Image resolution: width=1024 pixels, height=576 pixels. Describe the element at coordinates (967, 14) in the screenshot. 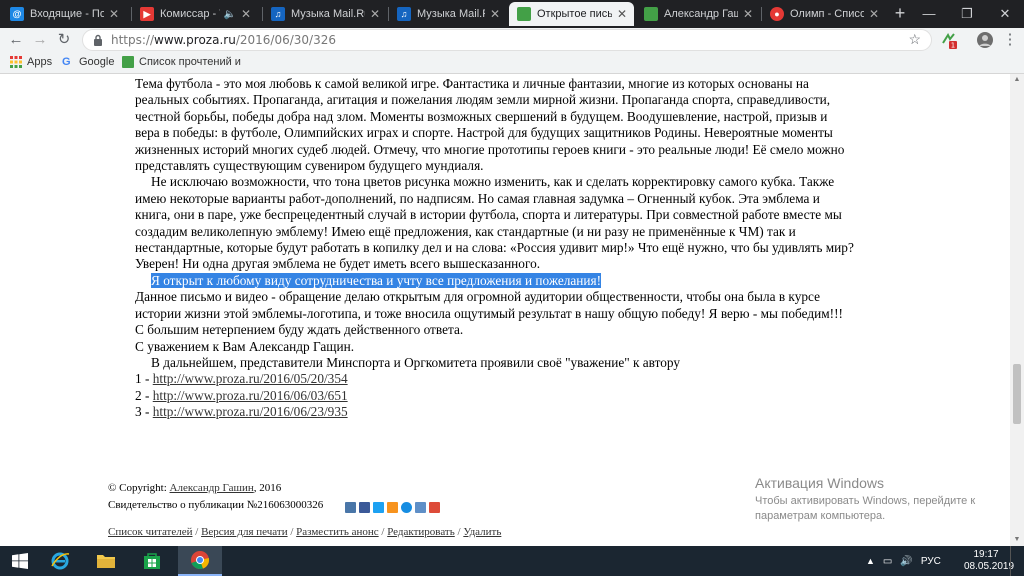

I see `maximize-button: ❐` at that location.